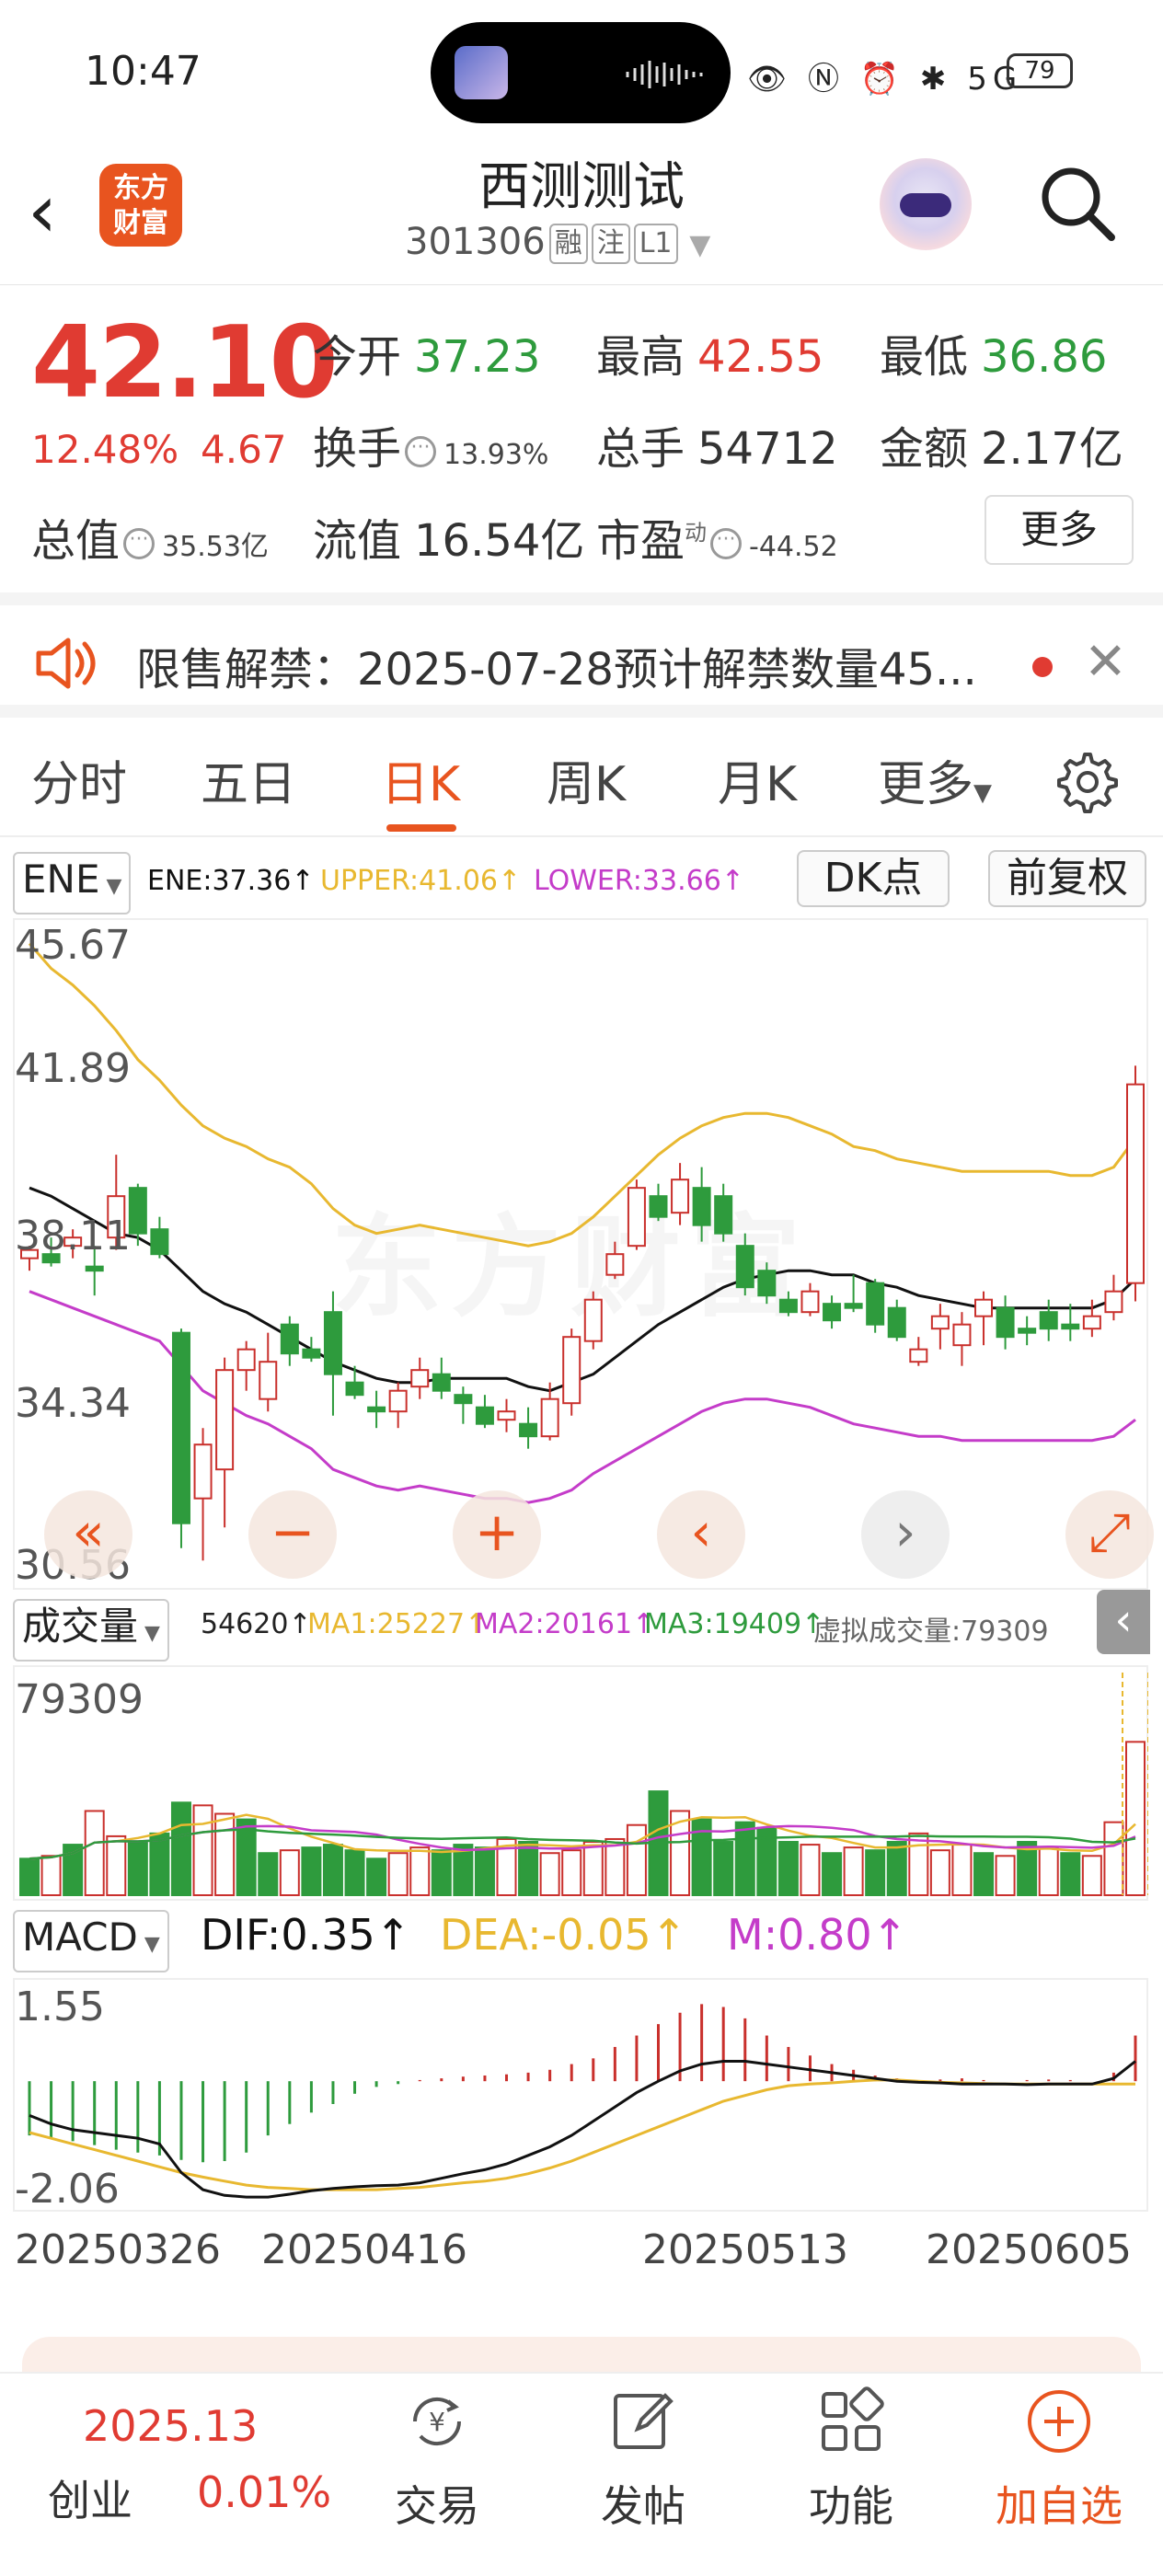  What do you see at coordinates (1124, 1622) in the screenshot?
I see `collapse-panel-button: ‹` at bounding box center [1124, 1622].